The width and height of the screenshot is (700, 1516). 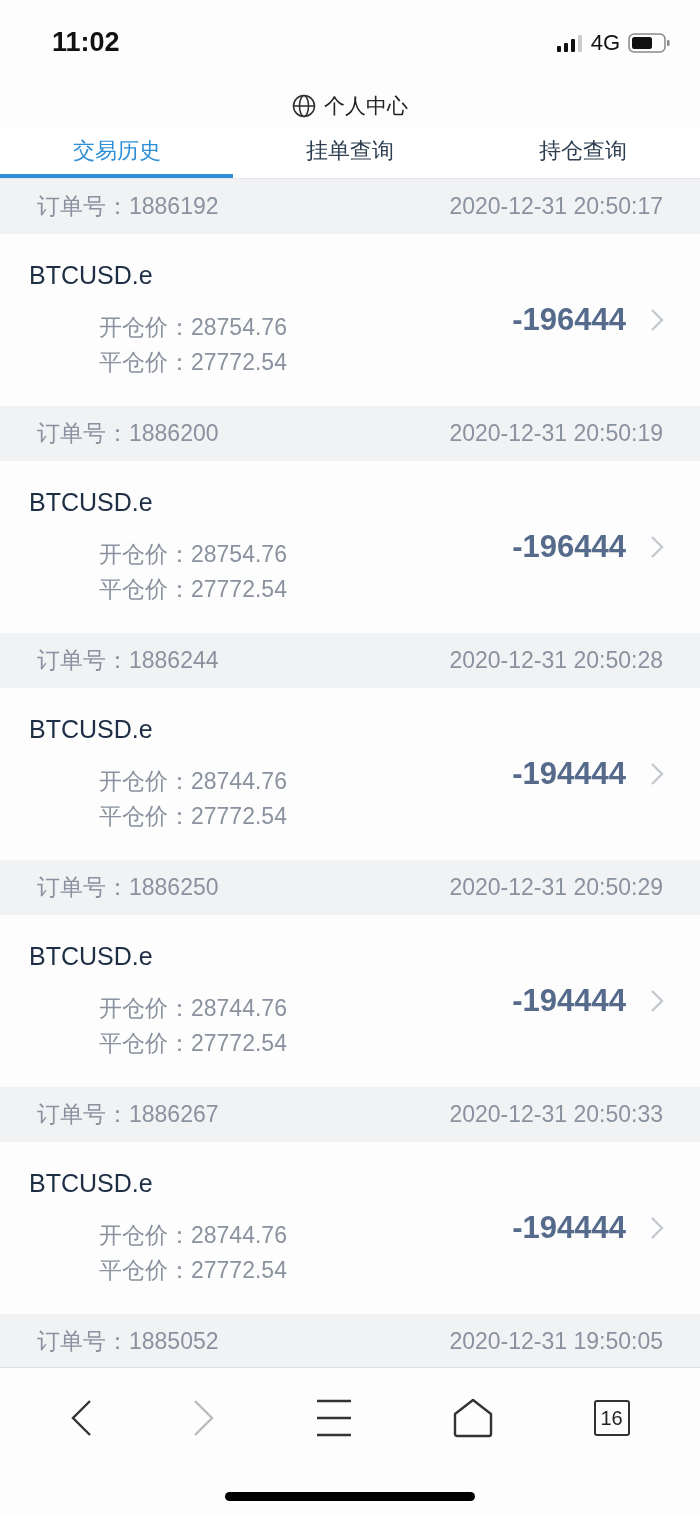 What do you see at coordinates (556, 206) in the screenshot?
I see `order-time: 2020-12-31 20:50:17` at bounding box center [556, 206].